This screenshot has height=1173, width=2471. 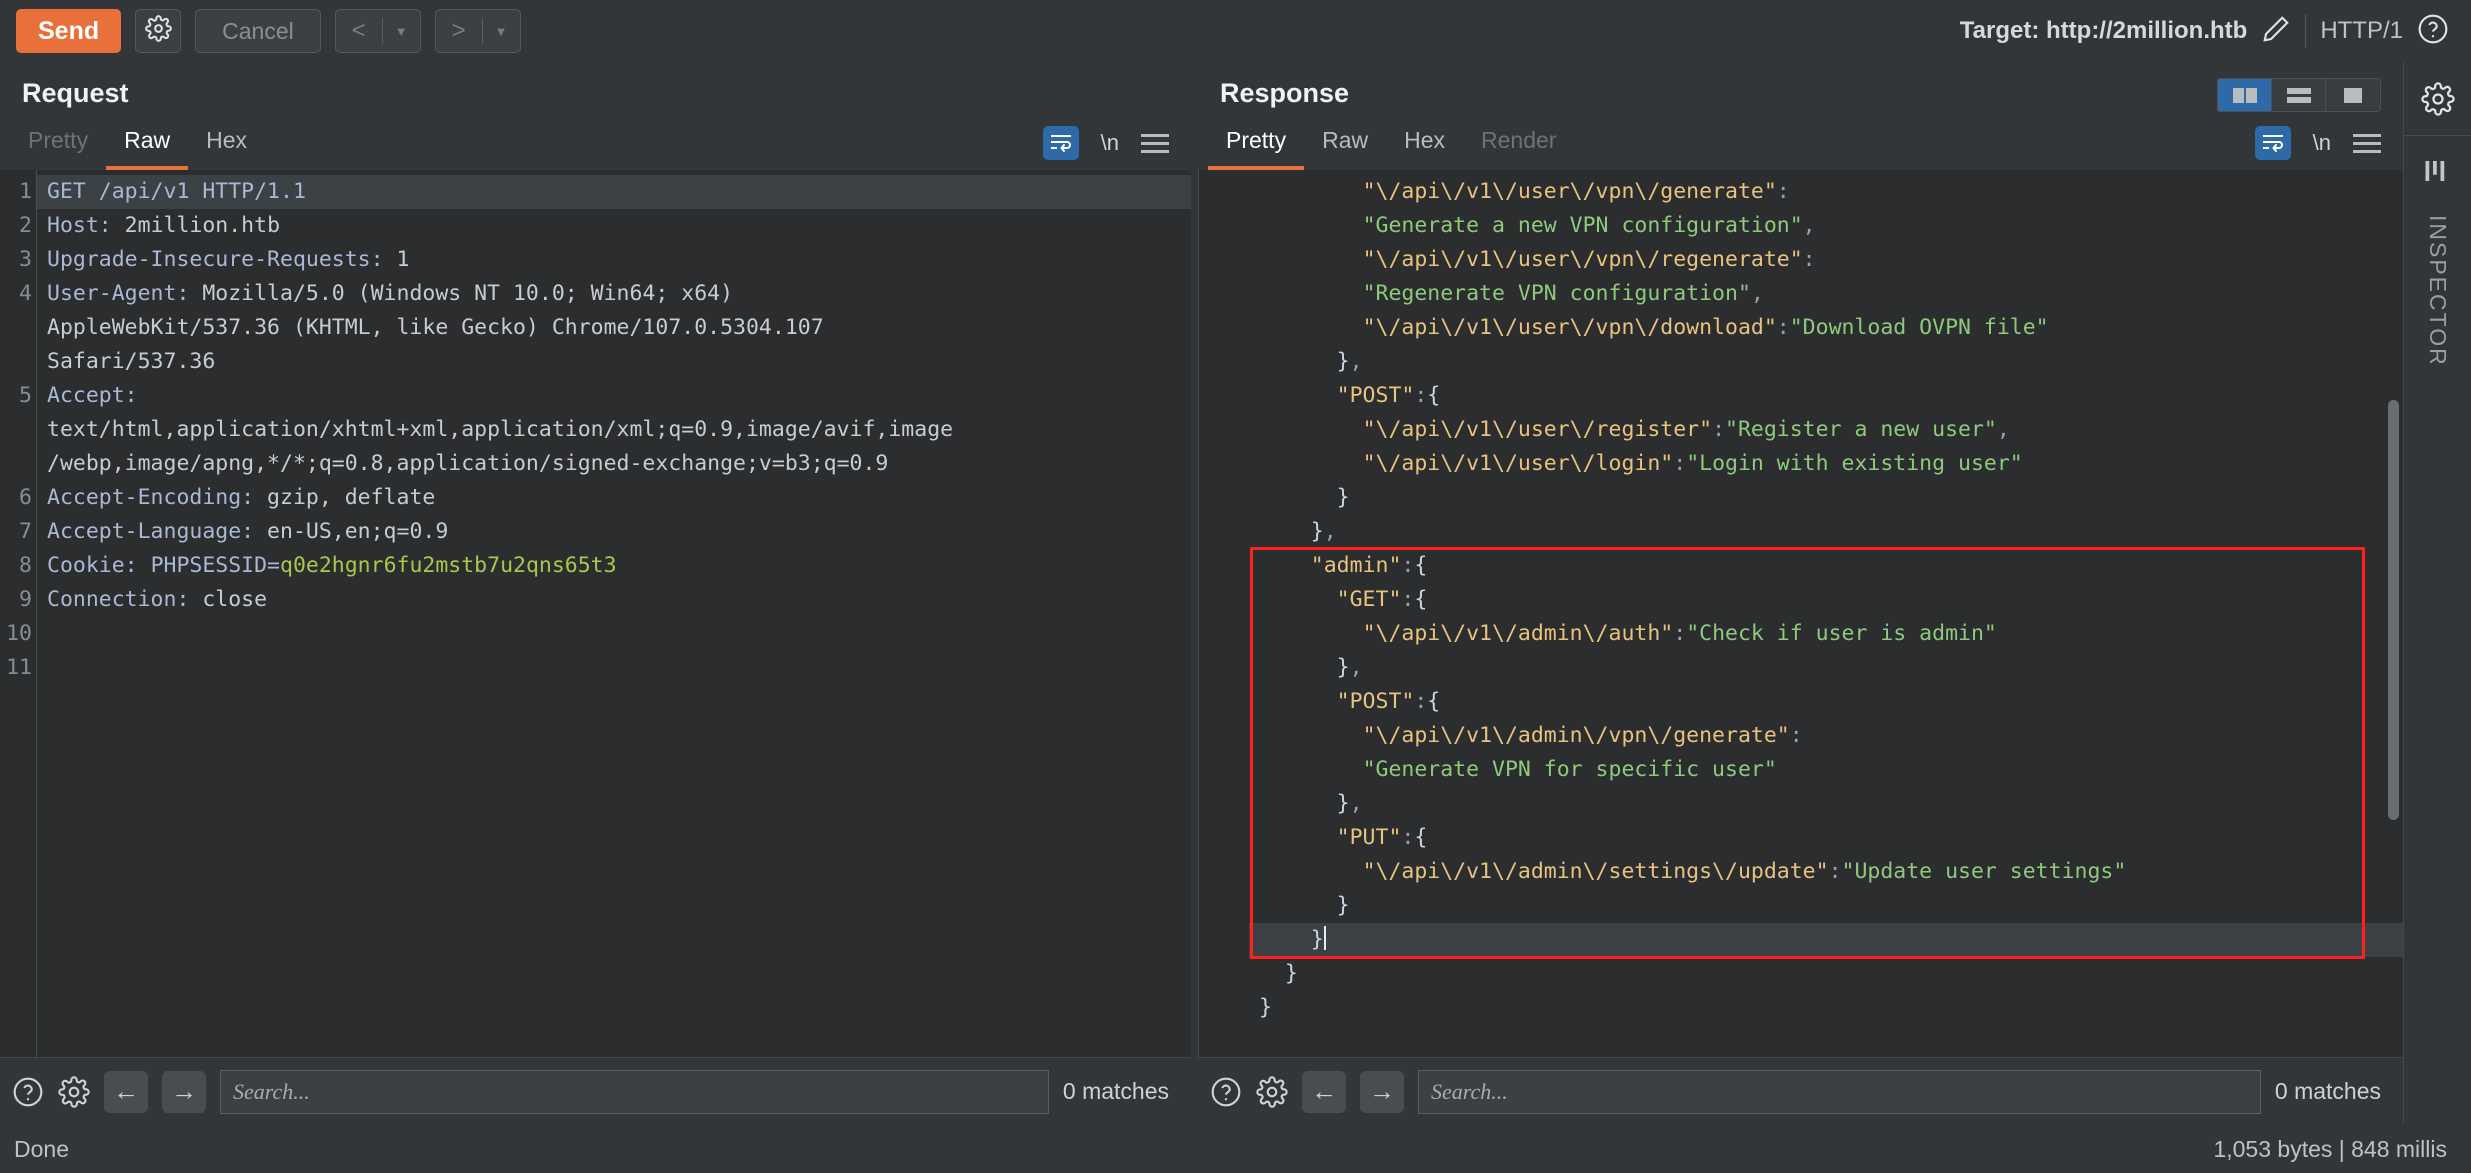 I want to click on request-code-line: Host: 2million.htb, so click(x=619, y=226).